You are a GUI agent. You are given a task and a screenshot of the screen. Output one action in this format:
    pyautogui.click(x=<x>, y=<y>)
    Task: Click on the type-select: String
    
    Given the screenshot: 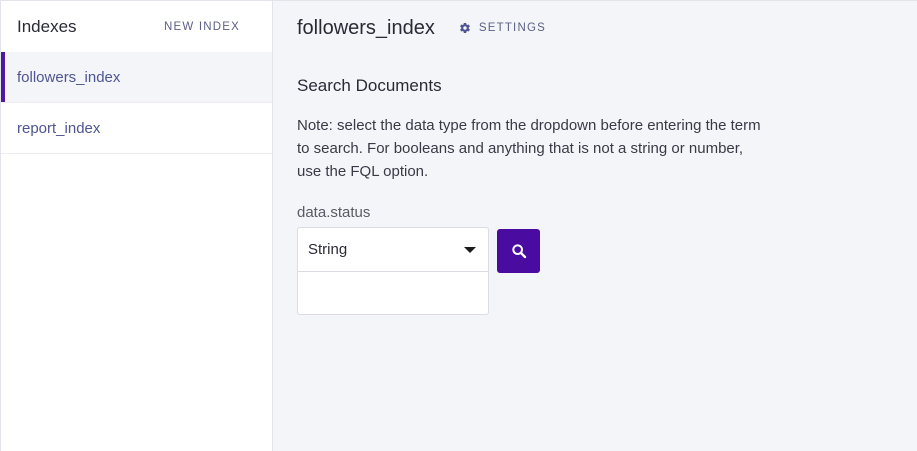 What is the action you would take?
    pyautogui.click(x=393, y=250)
    